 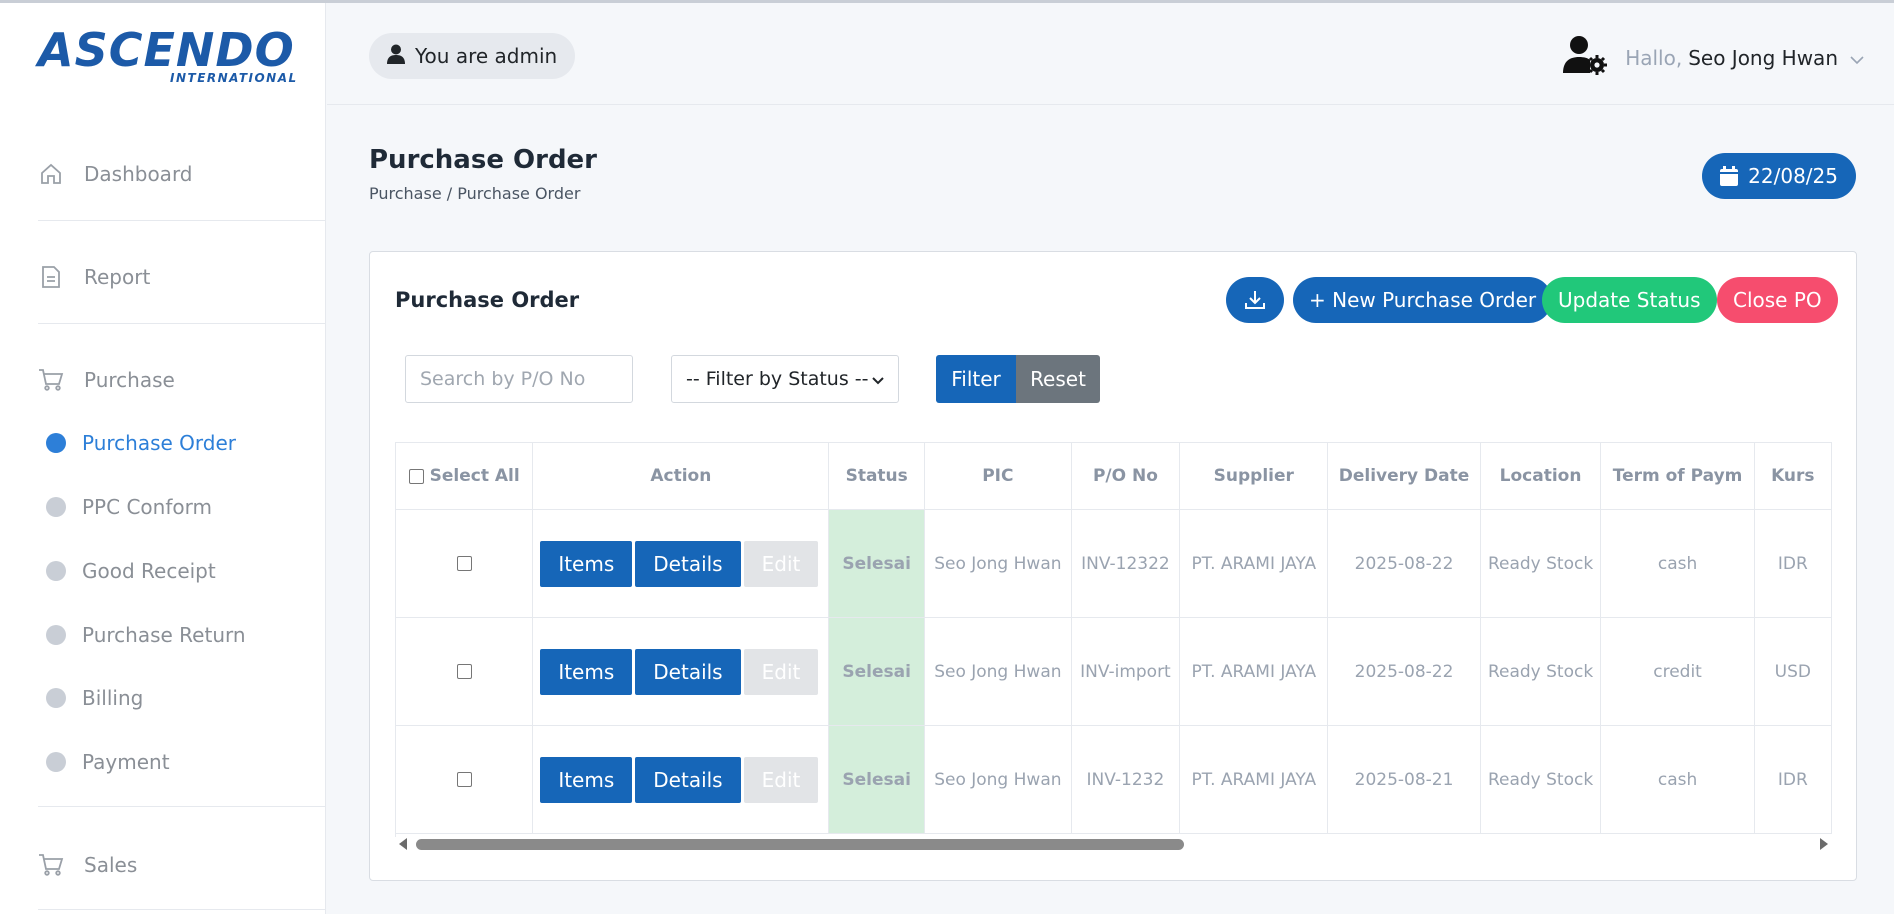 What do you see at coordinates (234, 78) in the screenshot?
I see `brand-sub: INTERNATIONAL` at bounding box center [234, 78].